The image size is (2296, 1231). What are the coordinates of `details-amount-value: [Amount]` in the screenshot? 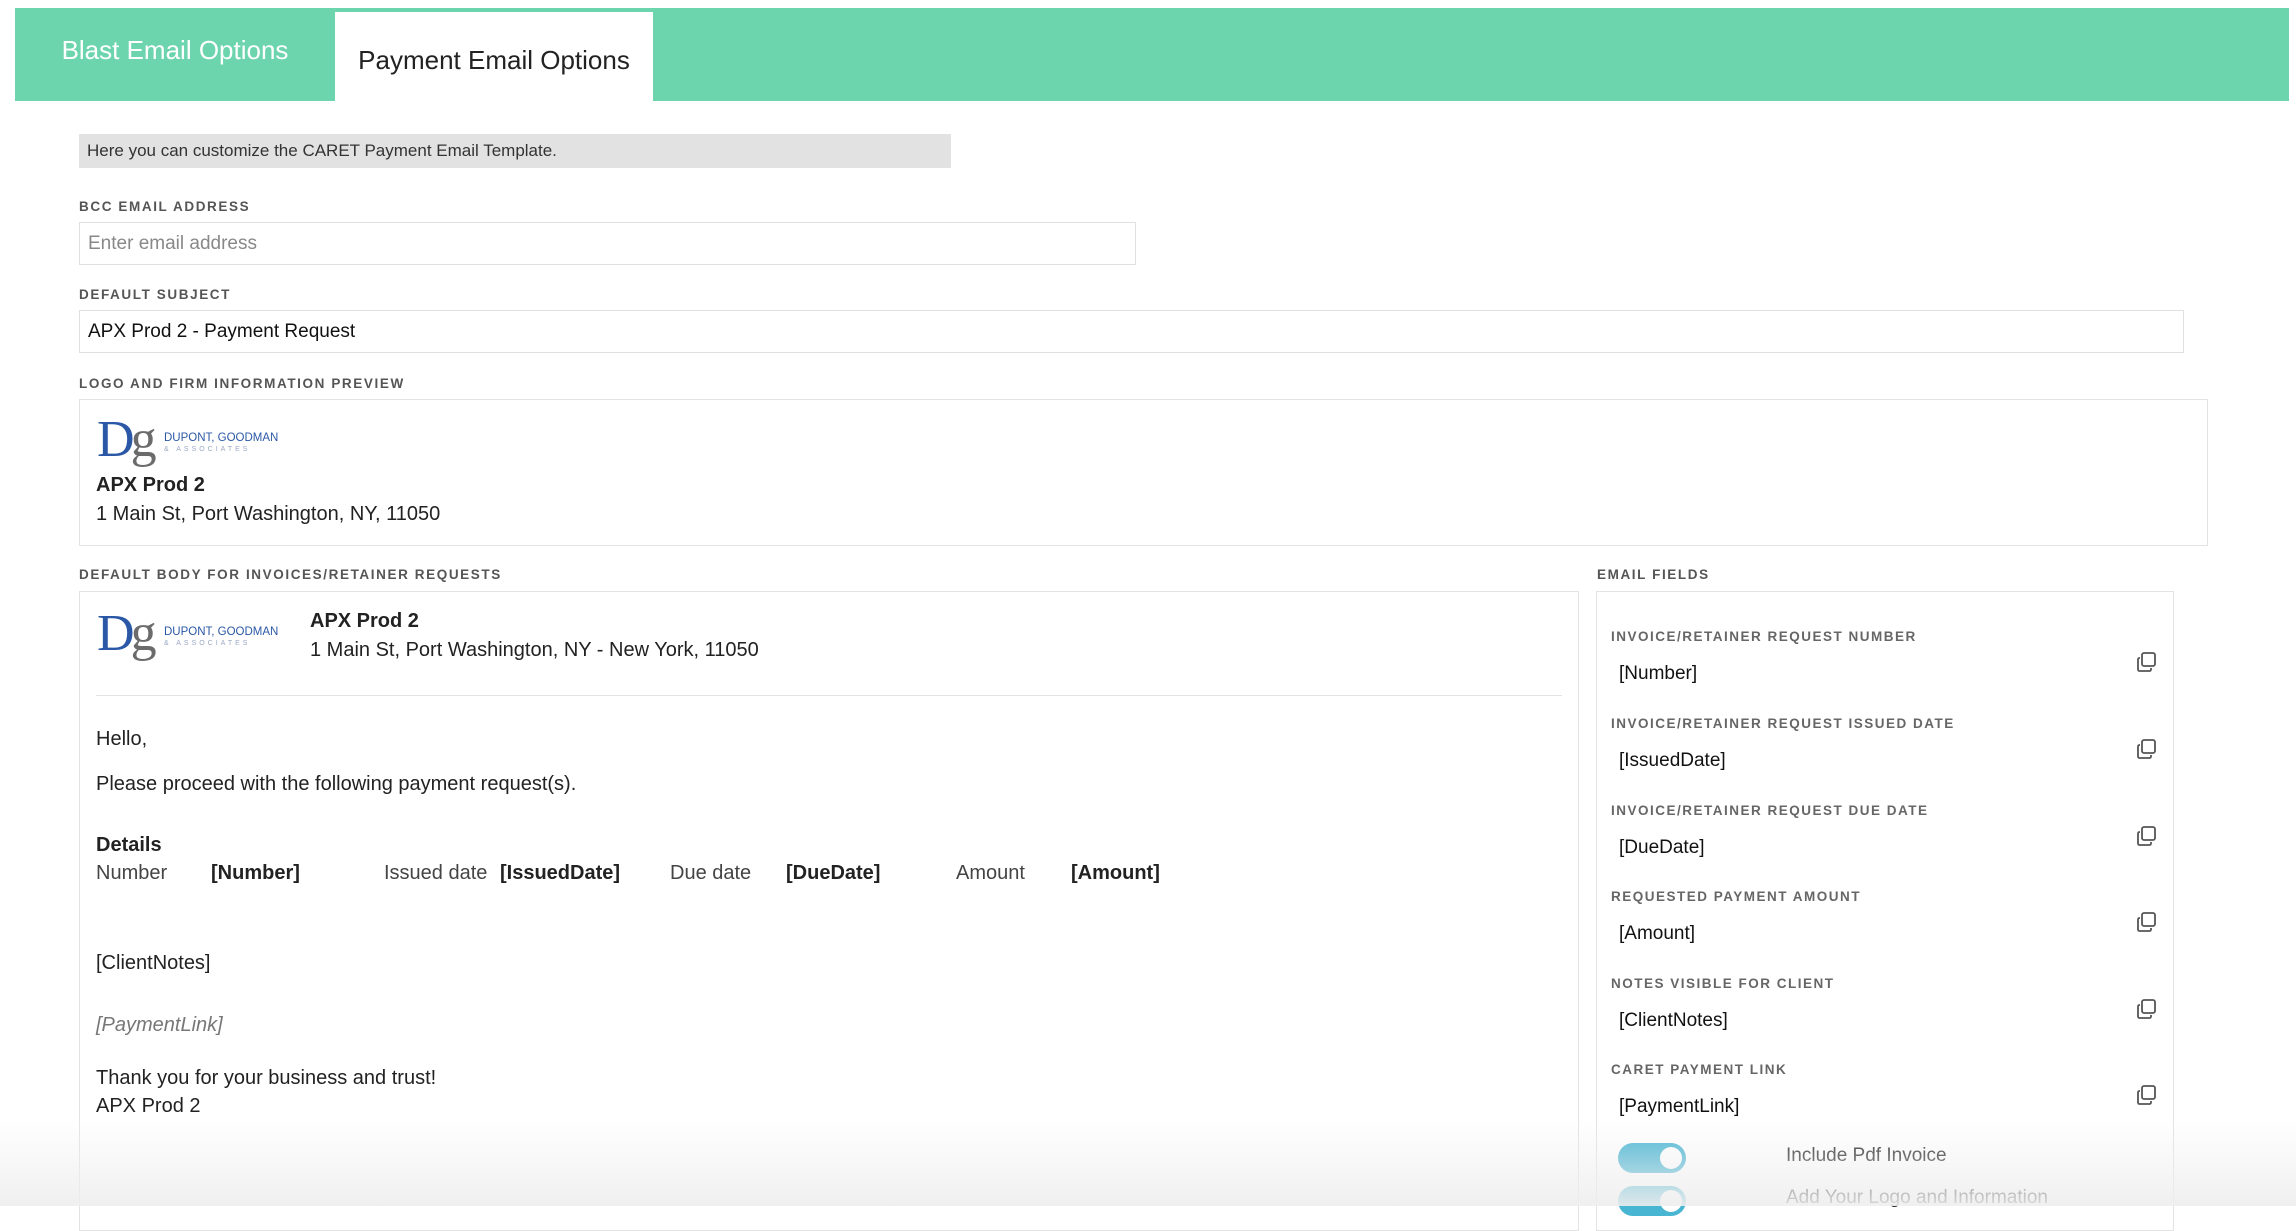 It's located at (1115, 873).